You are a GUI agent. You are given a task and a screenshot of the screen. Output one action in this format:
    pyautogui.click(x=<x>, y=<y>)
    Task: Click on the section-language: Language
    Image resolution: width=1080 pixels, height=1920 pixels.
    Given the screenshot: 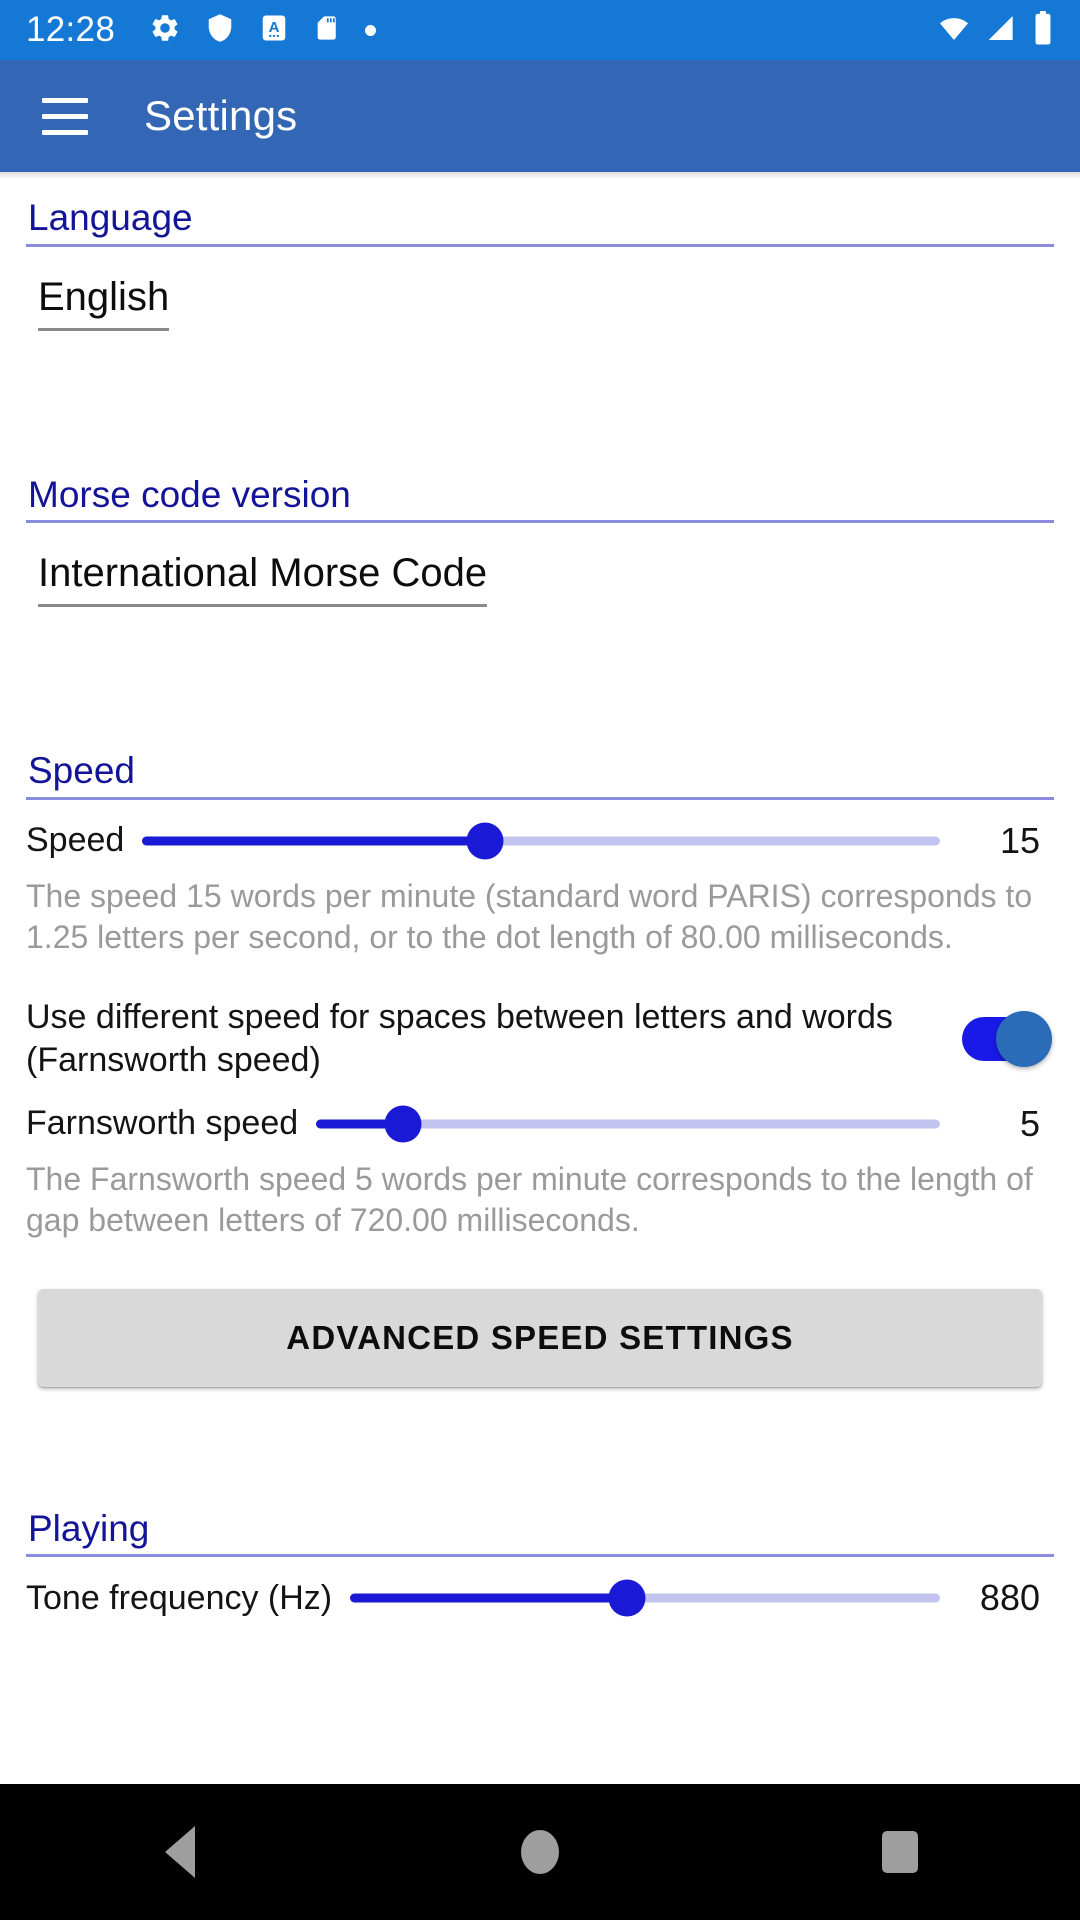 What is the action you would take?
    pyautogui.click(x=540, y=221)
    